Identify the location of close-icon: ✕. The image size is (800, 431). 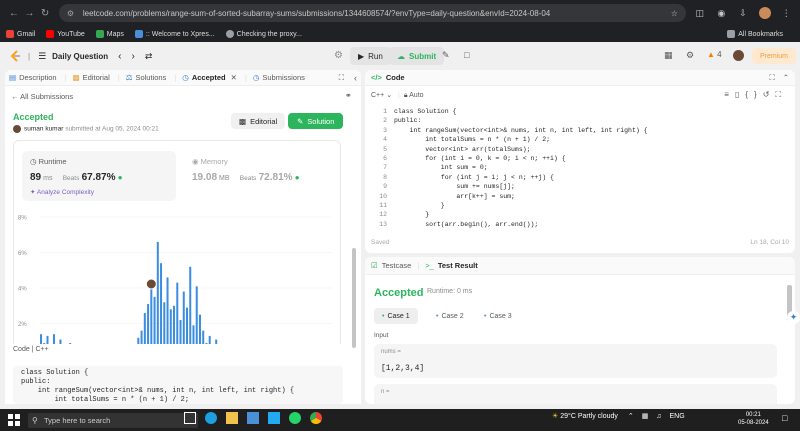
(234, 77).